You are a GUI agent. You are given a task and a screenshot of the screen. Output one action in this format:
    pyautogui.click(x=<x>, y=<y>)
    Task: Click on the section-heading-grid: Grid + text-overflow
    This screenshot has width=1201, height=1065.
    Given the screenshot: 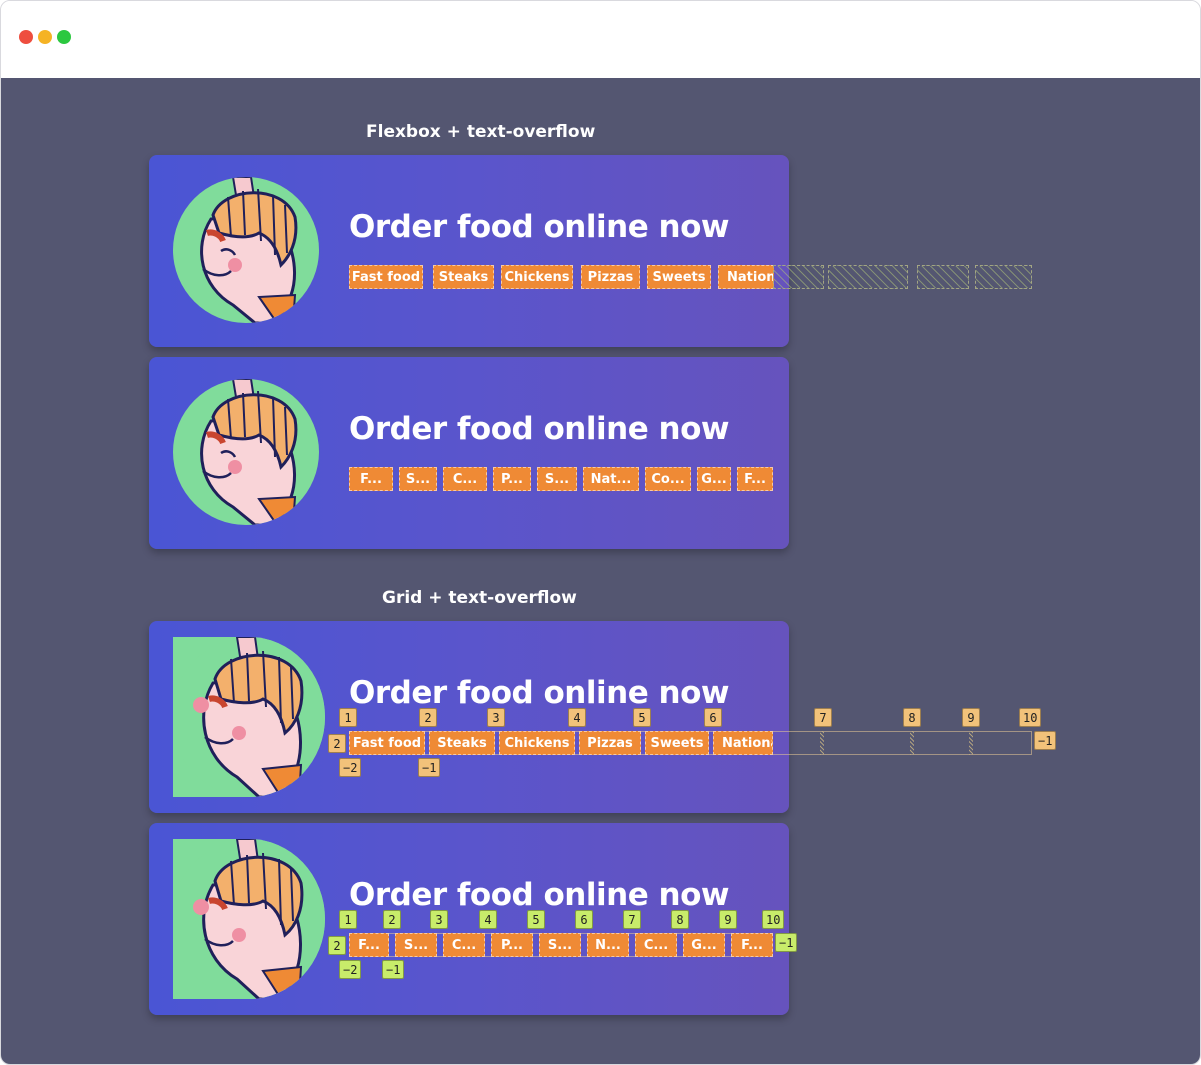 What is the action you would take?
    pyautogui.click(x=479, y=598)
    